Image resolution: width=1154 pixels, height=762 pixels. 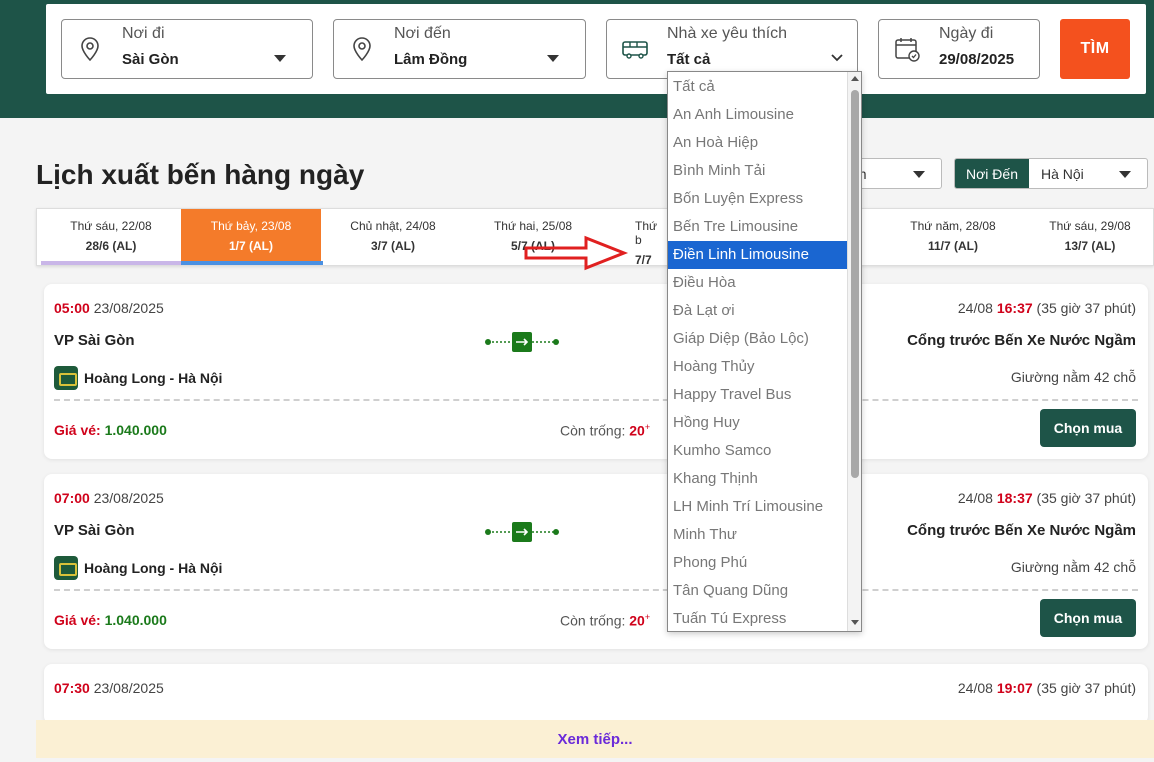 What do you see at coordinates (138, 378) in the screenshot?
I see `operator-name: Hoàng Long - Hà Nội` at bounding box center [138, 378].